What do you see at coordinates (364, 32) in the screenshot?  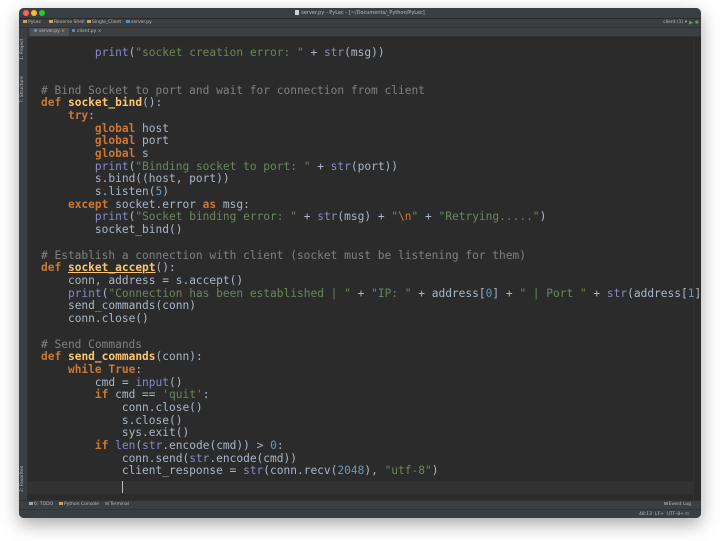 I see `editor-tab-bar: server.py × client.py ×` at bounding box center [364, 32].